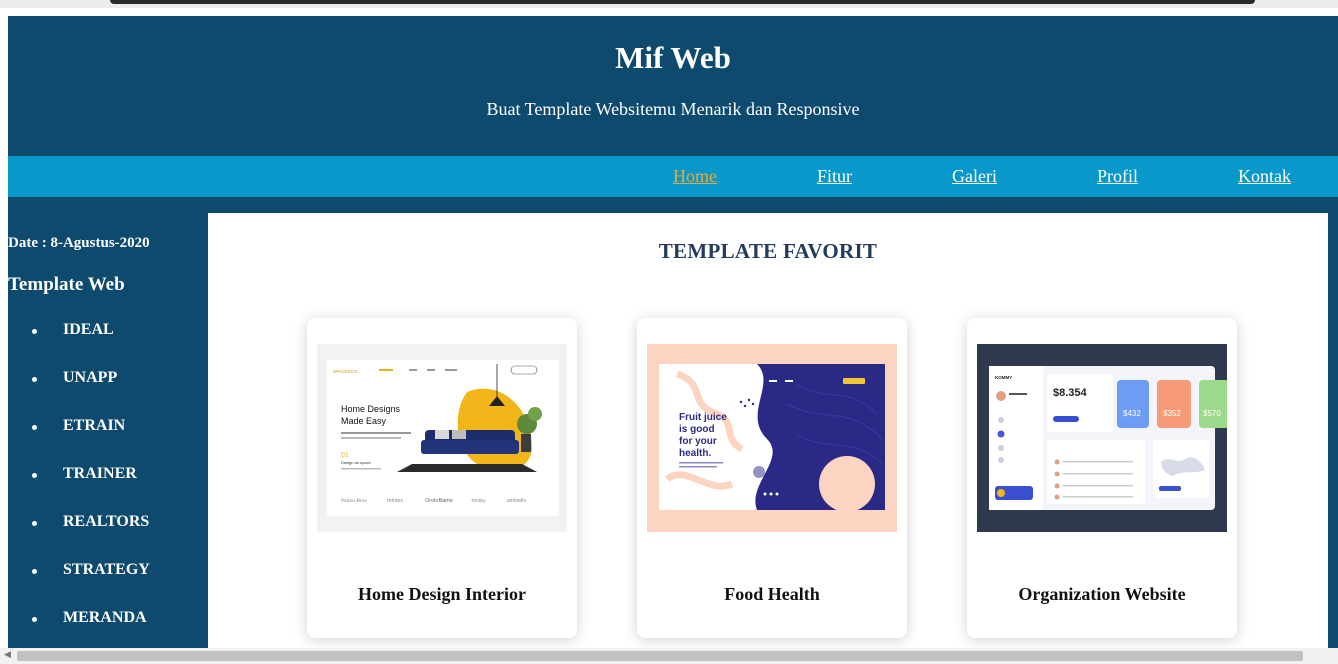 This screenshot has width=1338, height=664. I want to click on nav-home-link: Home, so click(695, 176).